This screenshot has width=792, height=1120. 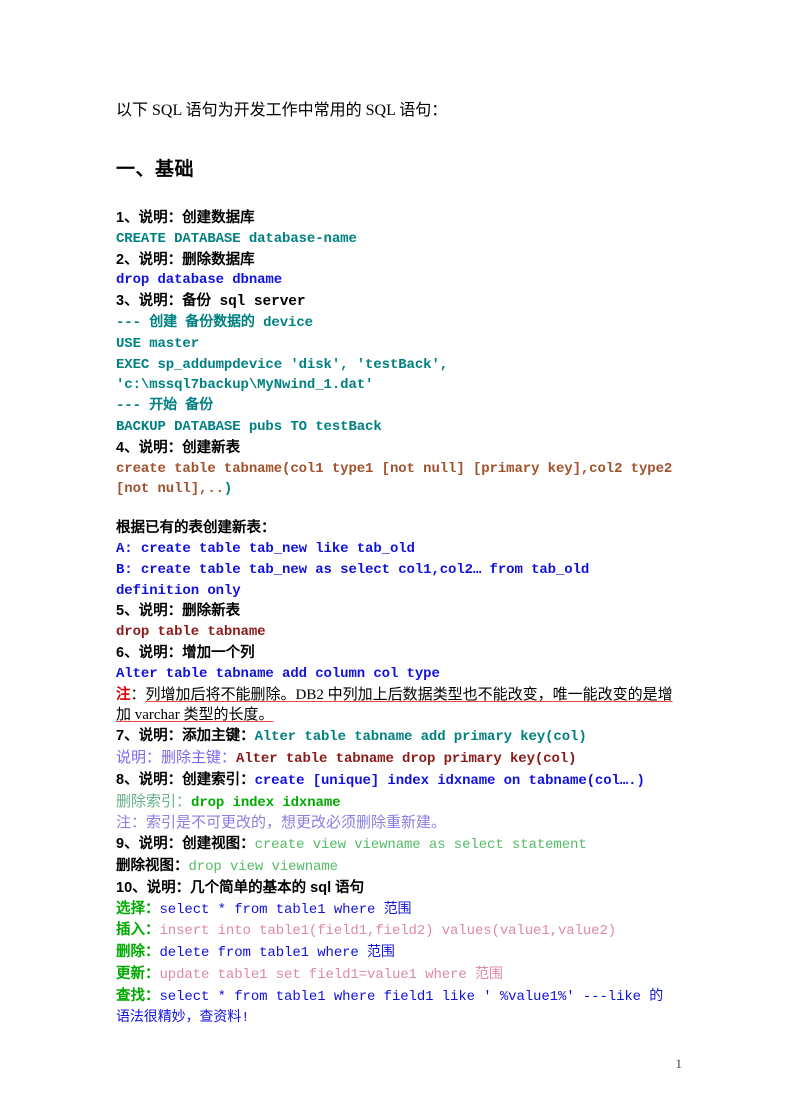 I want to click on item-1-header: 1、说明：创建数据库, so click(x=185, y=218).